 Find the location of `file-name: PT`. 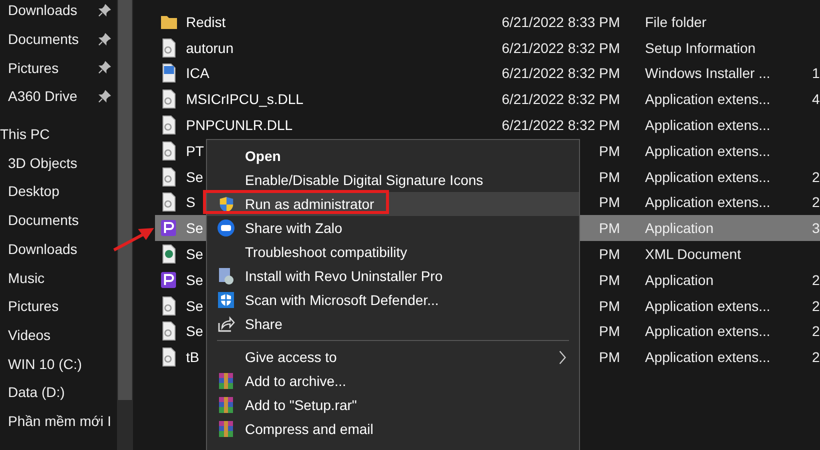

file-name: PT is located at coordinates (195, 150).